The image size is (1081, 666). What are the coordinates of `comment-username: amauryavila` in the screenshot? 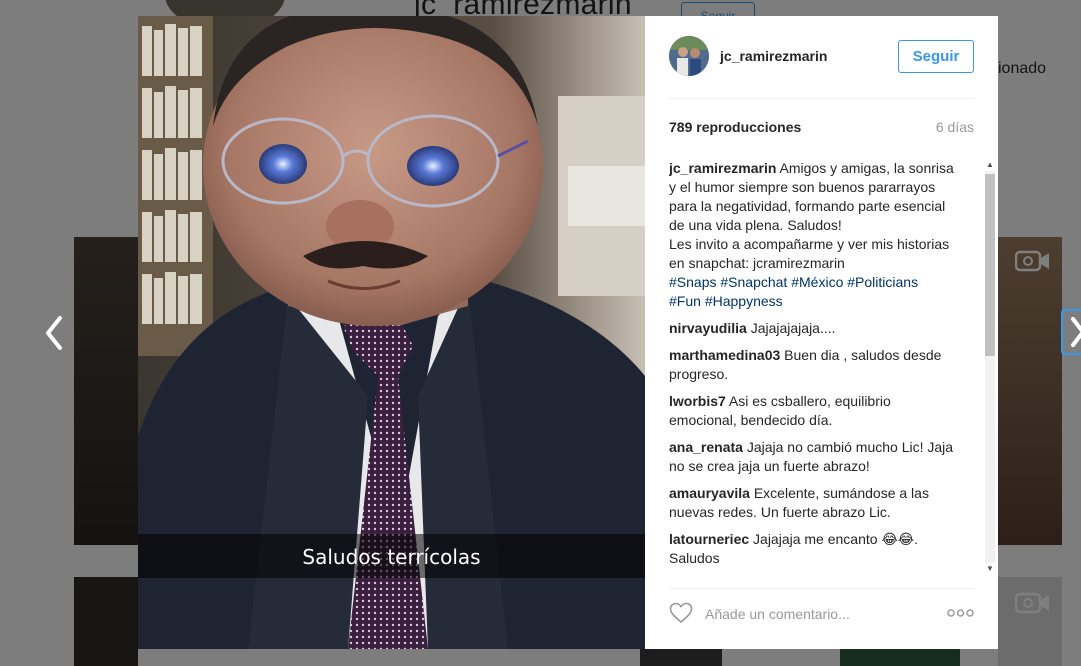 It's located at (709, 493).